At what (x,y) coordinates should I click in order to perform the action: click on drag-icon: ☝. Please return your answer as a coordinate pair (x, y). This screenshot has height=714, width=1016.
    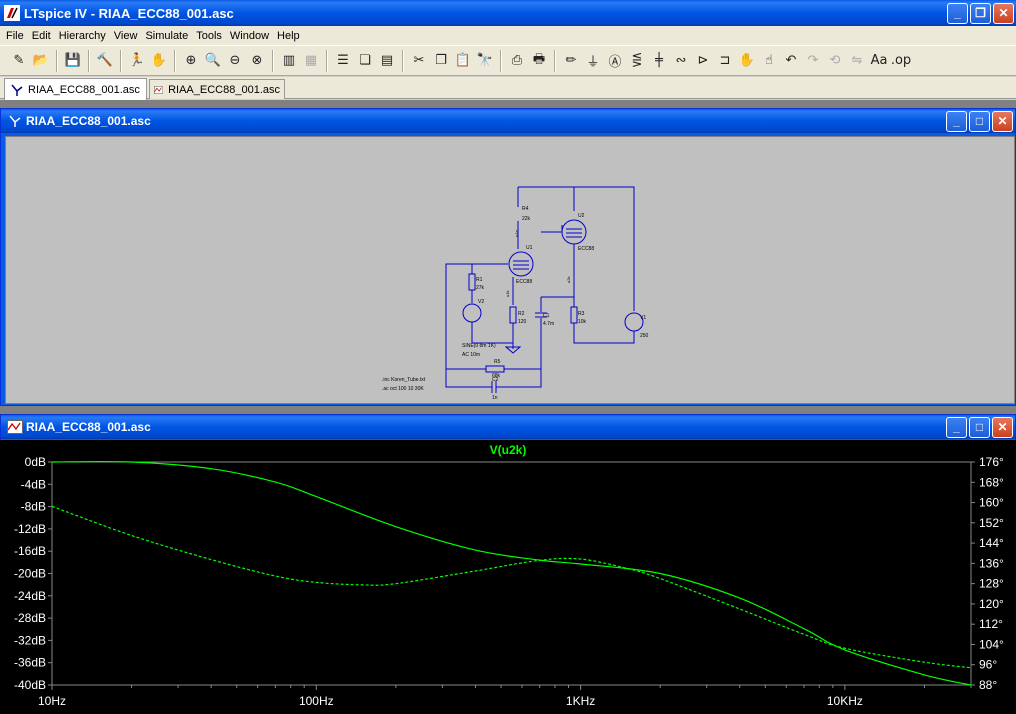
    Looking at the image, I should click on (769, 61).